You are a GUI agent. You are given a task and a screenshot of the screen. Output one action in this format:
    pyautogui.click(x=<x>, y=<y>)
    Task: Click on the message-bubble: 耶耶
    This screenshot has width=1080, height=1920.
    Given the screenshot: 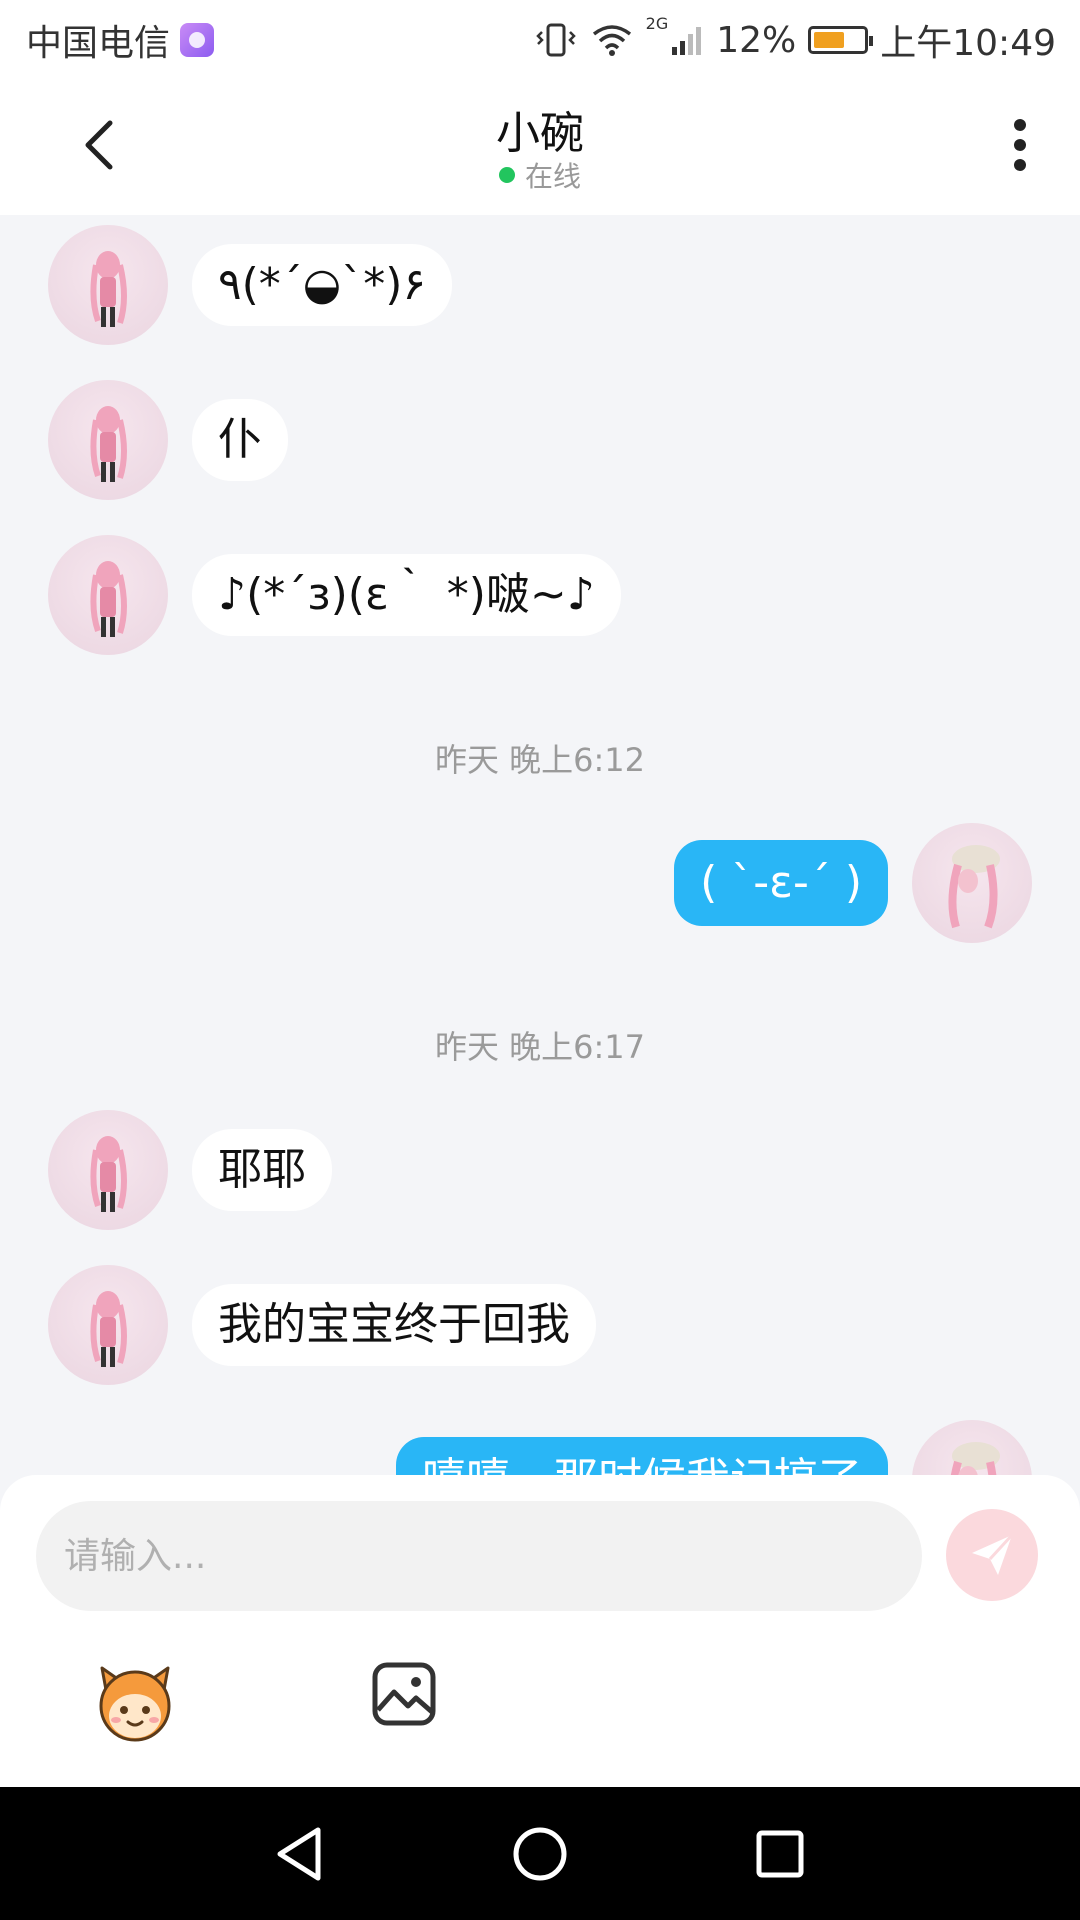 What is the action you would take?
    pyautogui.click(x=262, y=1170)
    